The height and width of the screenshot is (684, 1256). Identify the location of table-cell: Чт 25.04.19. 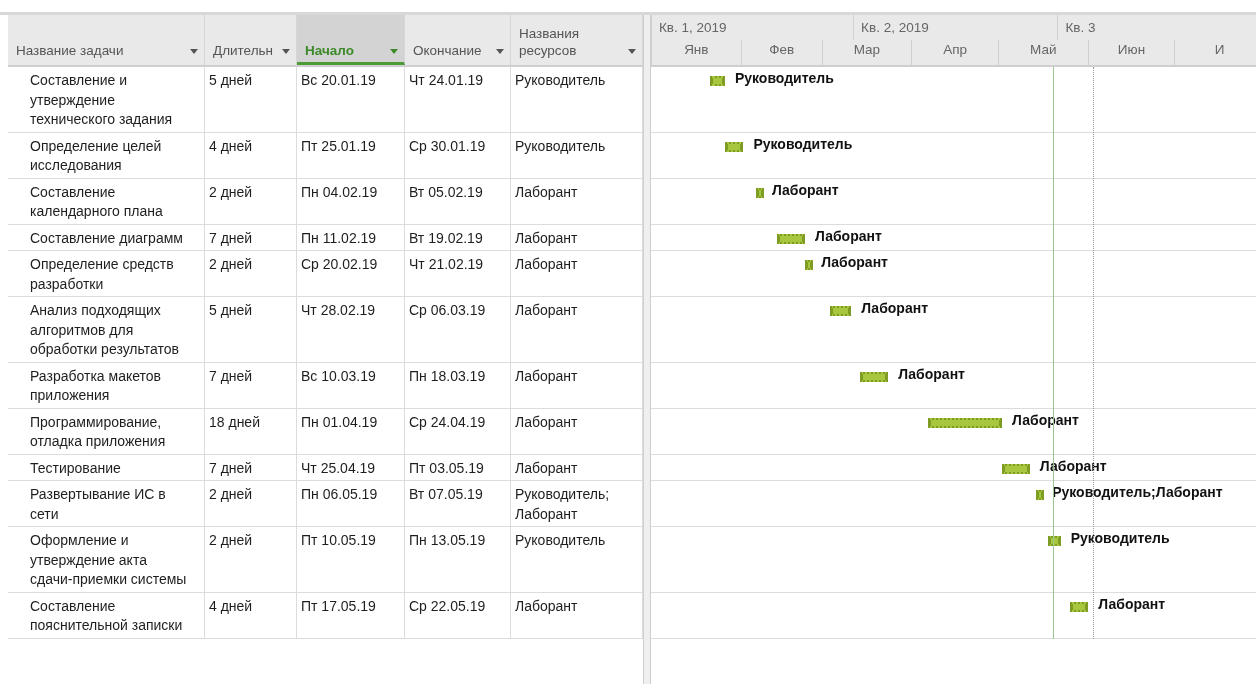
(338, 467).